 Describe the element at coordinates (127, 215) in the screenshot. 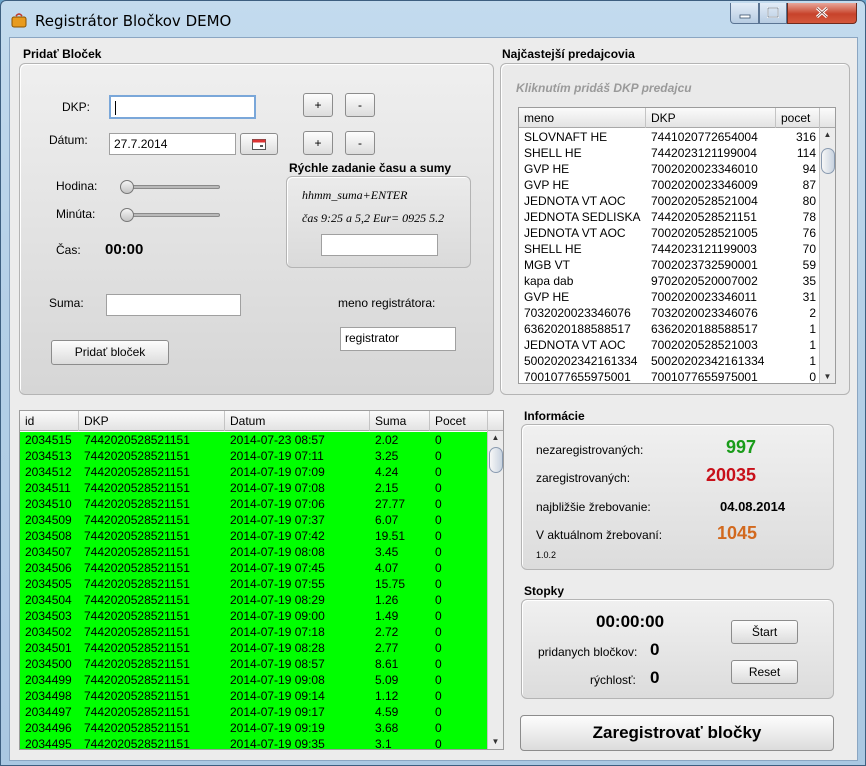

I see `minuta-slider-thumb` at that location.